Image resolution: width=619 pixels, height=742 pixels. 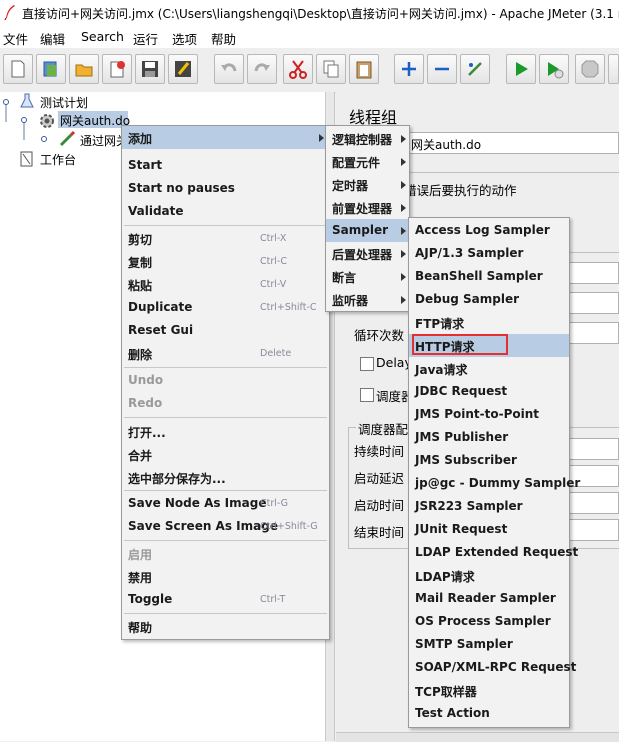 What do you see at coordinates (362, 209) in the screenshot?
I see `add-pre-processor-label: 前置处理器` at bounding box center [362, 209].